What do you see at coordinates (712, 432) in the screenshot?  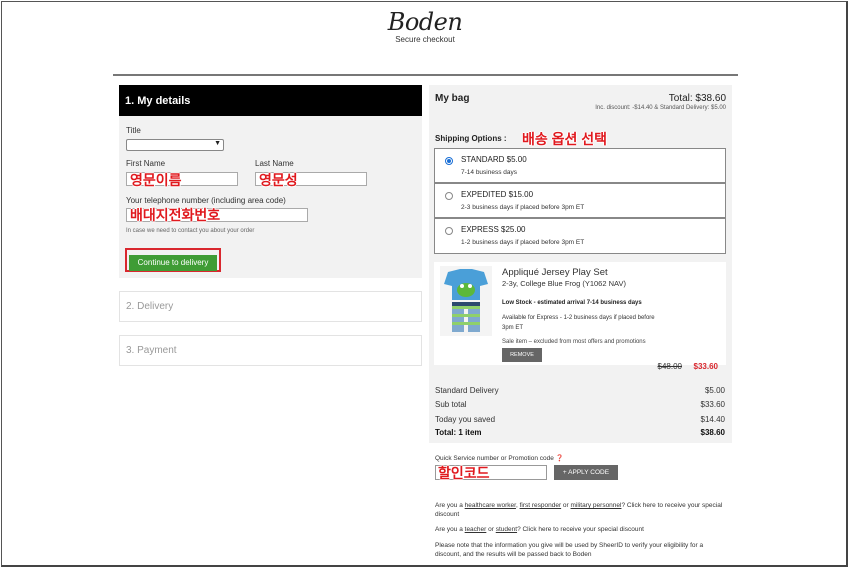 I see `summary-value: $38.60` at bounding box center [712, 432].